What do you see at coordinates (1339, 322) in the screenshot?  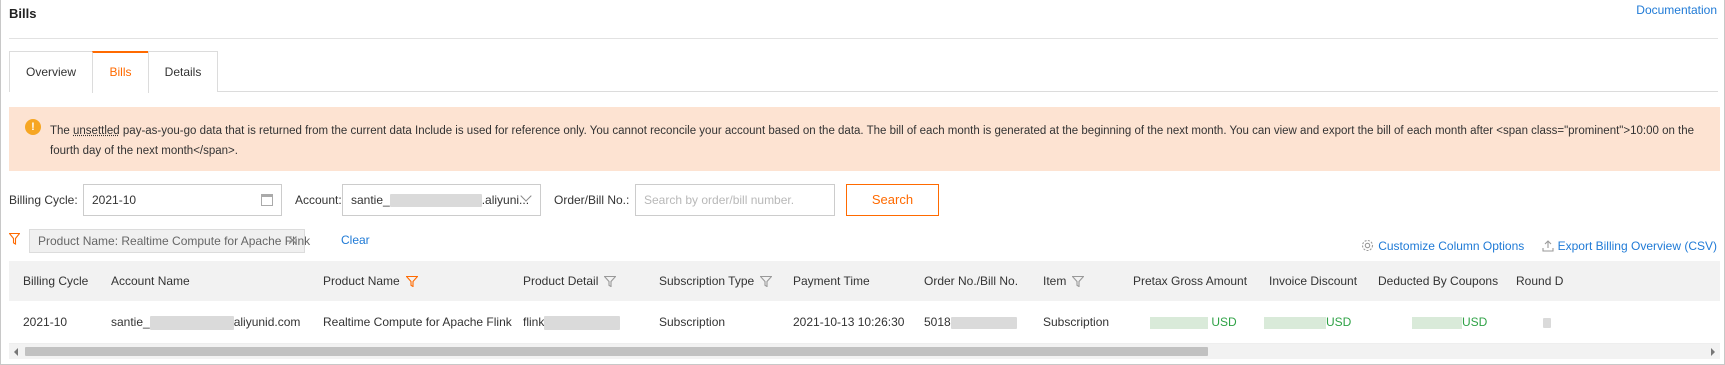 I see `cell-invoice-currency: USD` at bounding box center [1339, 322].